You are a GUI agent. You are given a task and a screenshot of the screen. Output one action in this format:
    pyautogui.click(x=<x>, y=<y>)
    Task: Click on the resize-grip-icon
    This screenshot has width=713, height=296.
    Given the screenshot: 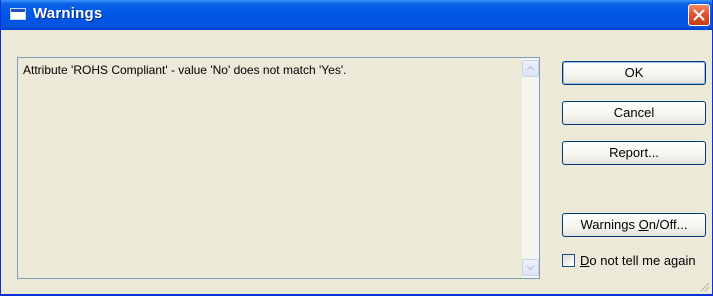 What is the action you would take?
    pyautogui.click(x=704, y=286)
    